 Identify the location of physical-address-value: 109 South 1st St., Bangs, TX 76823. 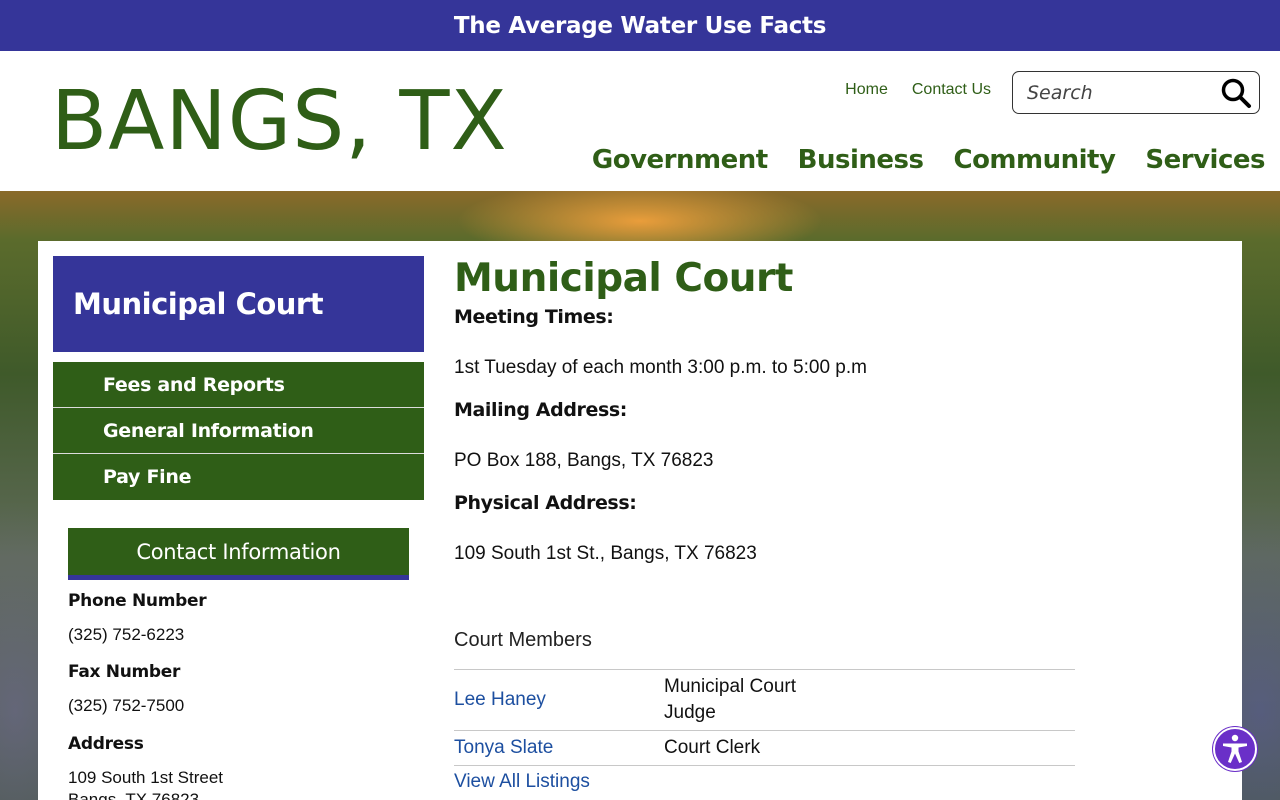
(605, 553).